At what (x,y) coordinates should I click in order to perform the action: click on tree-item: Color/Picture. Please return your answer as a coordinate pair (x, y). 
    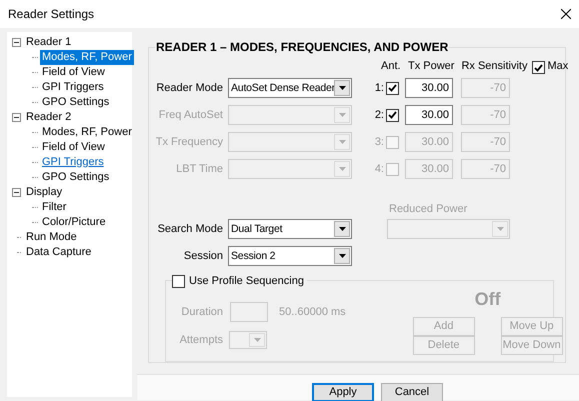
    Looking at the image, I should click on (74, 222).